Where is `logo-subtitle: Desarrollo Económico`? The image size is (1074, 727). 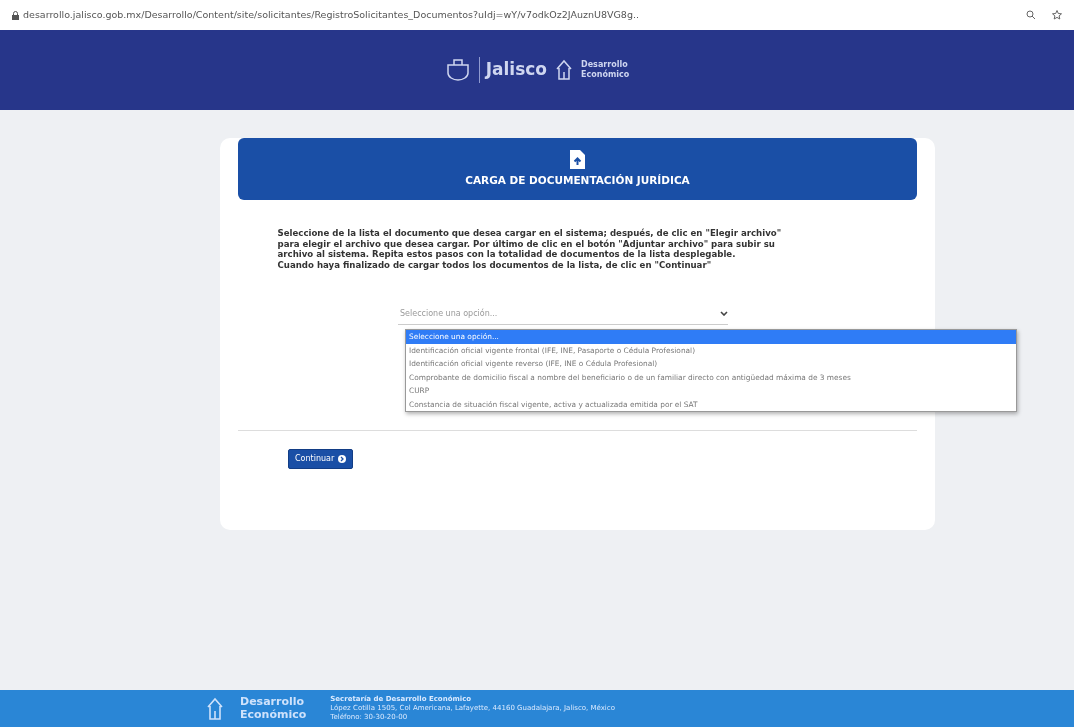 logo-subtitle: Desarrollo Económico is located at coordinates (605, 70).